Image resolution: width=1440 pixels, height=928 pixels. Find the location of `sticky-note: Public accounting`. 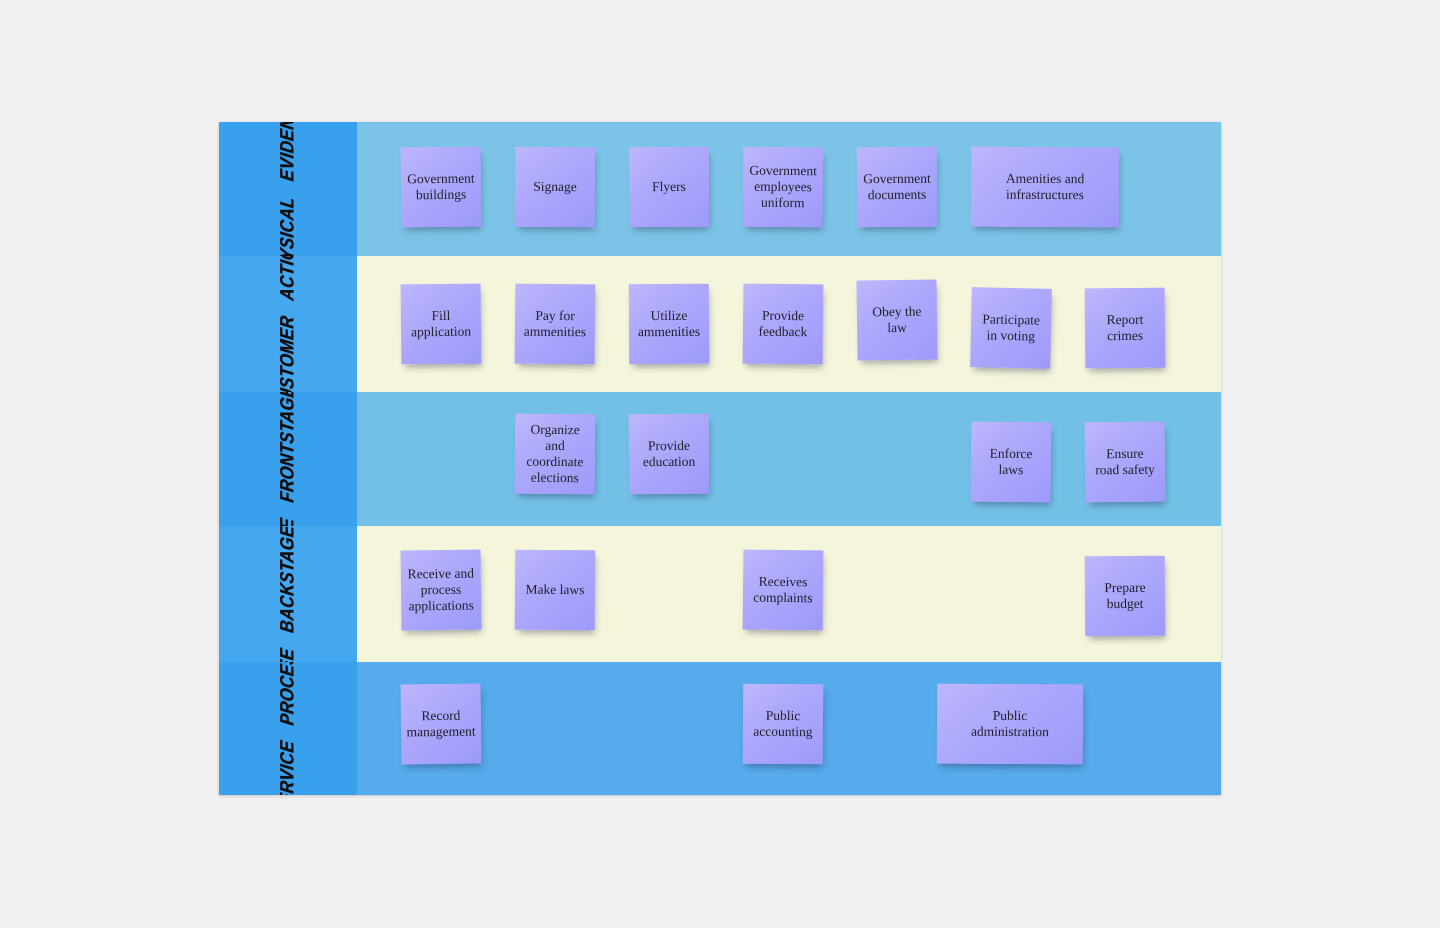

sticky-note: Public accounting is located at coordinates (783, 724).